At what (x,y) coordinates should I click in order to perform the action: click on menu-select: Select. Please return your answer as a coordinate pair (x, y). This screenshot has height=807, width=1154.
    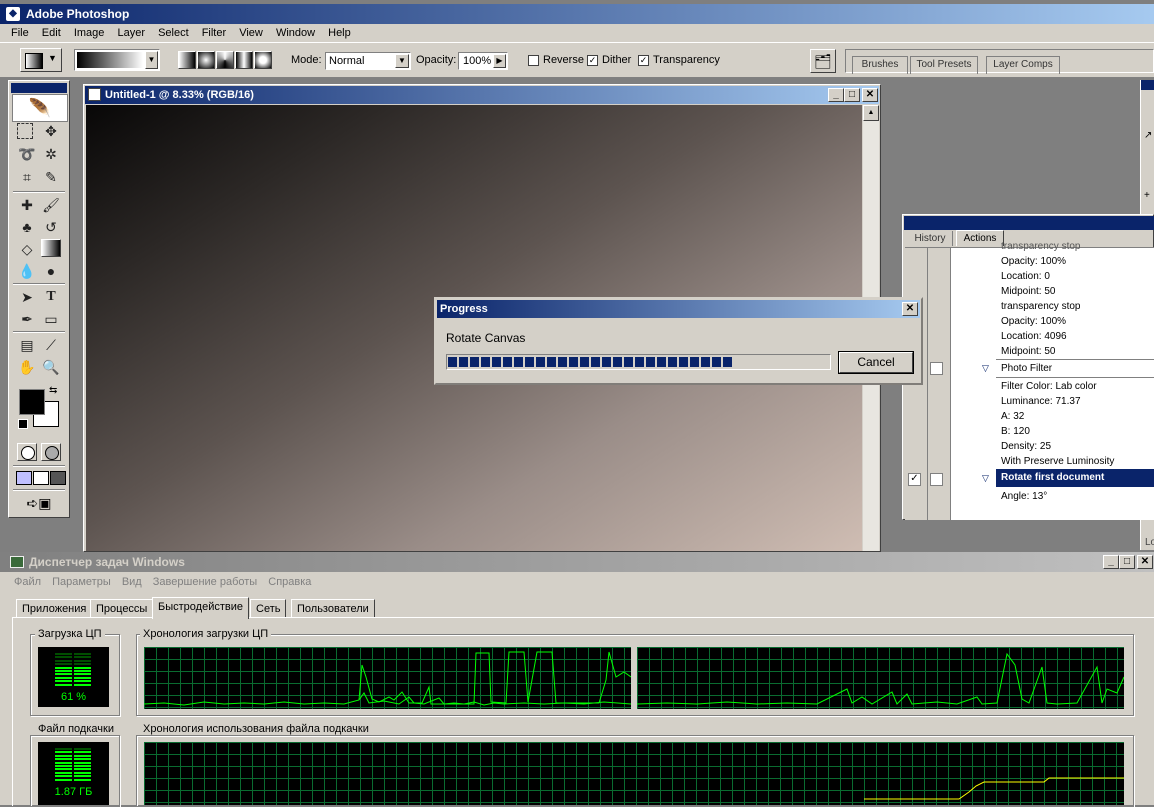
    Looking at the image, I should click on (173, 33).